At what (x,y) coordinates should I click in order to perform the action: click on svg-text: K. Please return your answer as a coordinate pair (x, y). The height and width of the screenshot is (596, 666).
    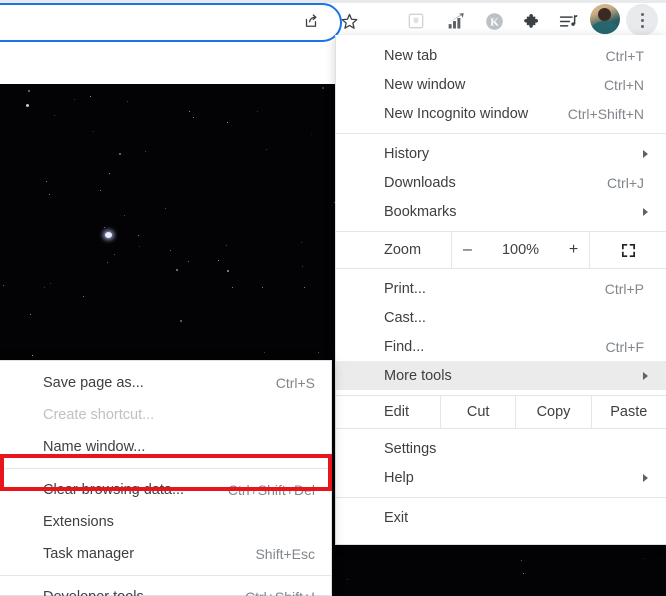
    Looking at the image, I should click on (494, 22).